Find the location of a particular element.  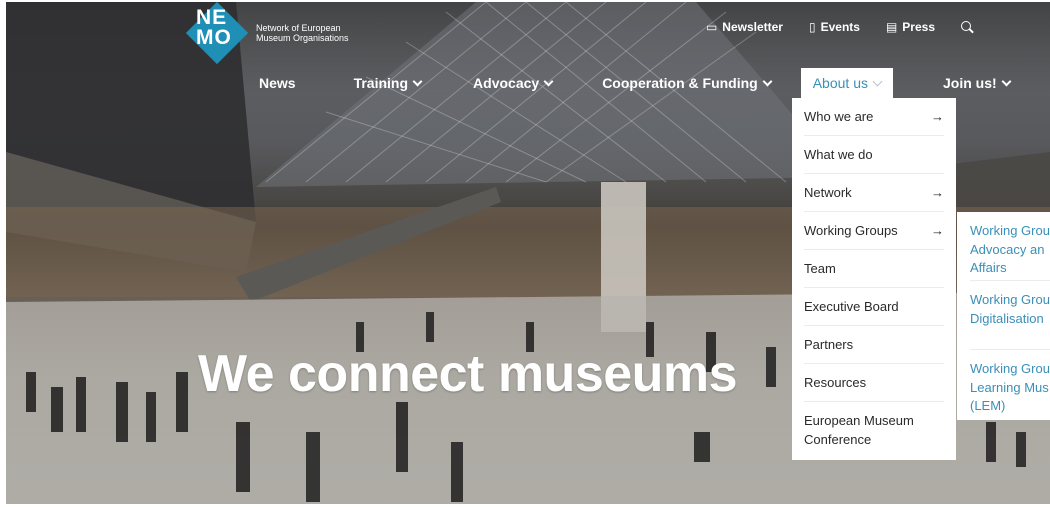

newsletter-link: ▭ Newsletter is located at coordinates (744, 27).